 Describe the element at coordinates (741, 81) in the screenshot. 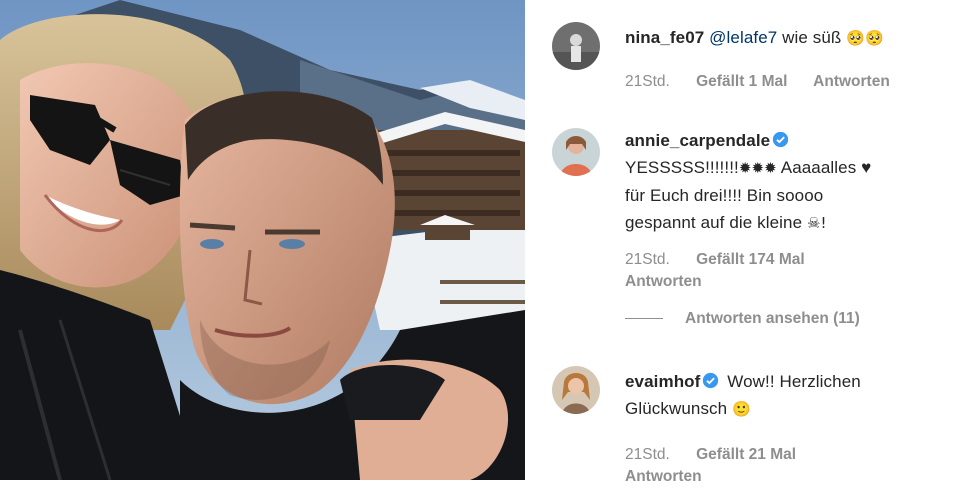

I see `comment-likes-count: Gefällt 1 Mal` at that location.